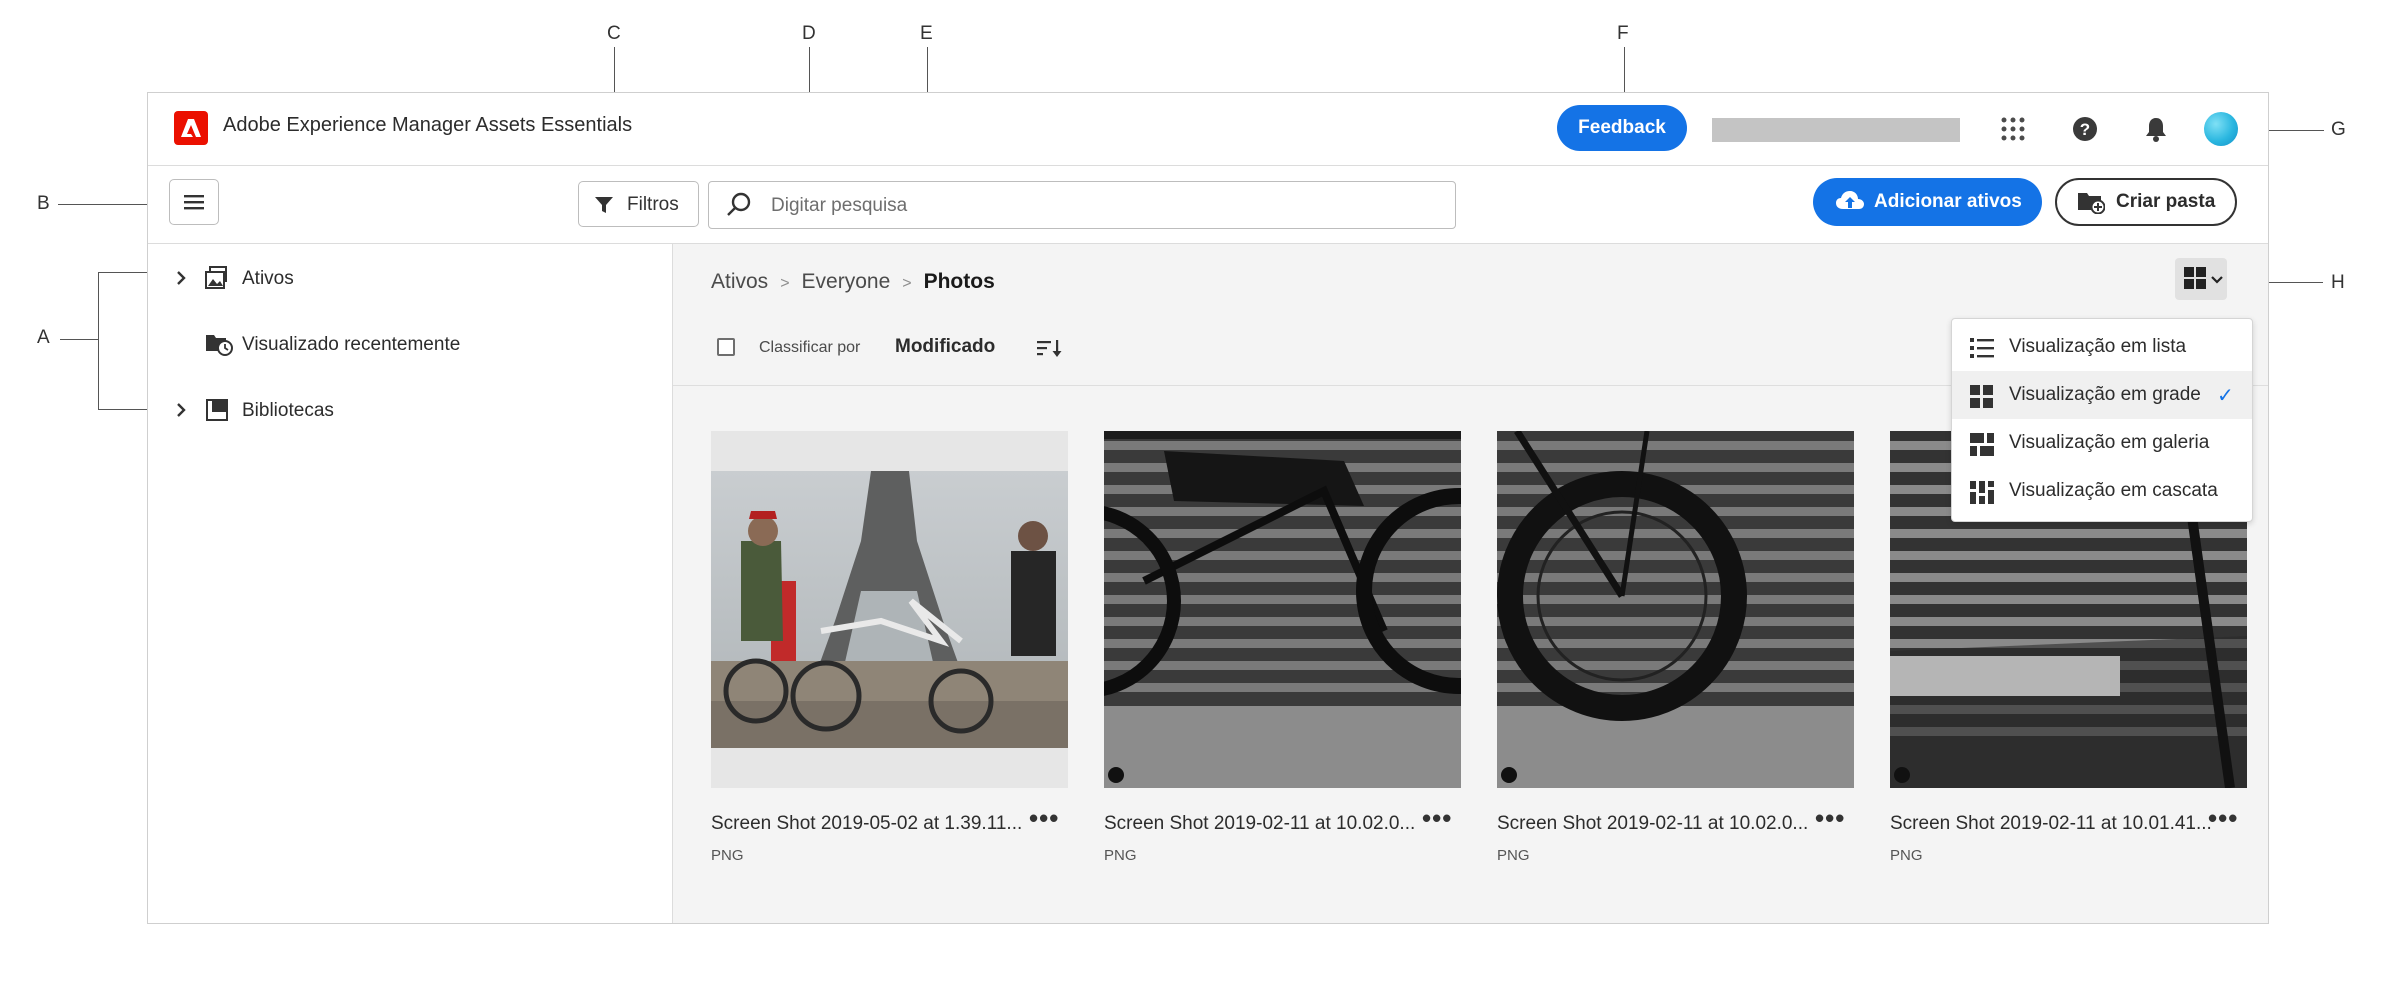 This screenshot has height=999, width=2381. What do you see at coordinates (191, 128) in the screenshot?
I see `adobe-logo` at bounding box center [191, 128].